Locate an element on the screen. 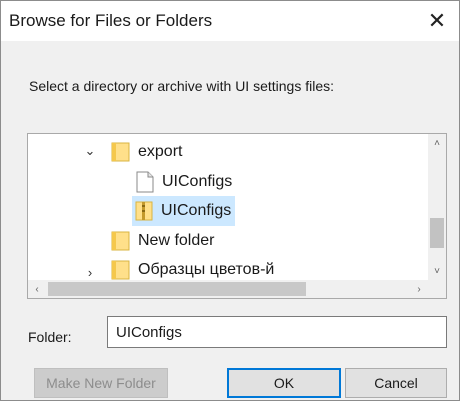 Image resolution: width=462 pixels, height=403 pixels. scroll-right-icon: › is located at coordinates (419, 289).